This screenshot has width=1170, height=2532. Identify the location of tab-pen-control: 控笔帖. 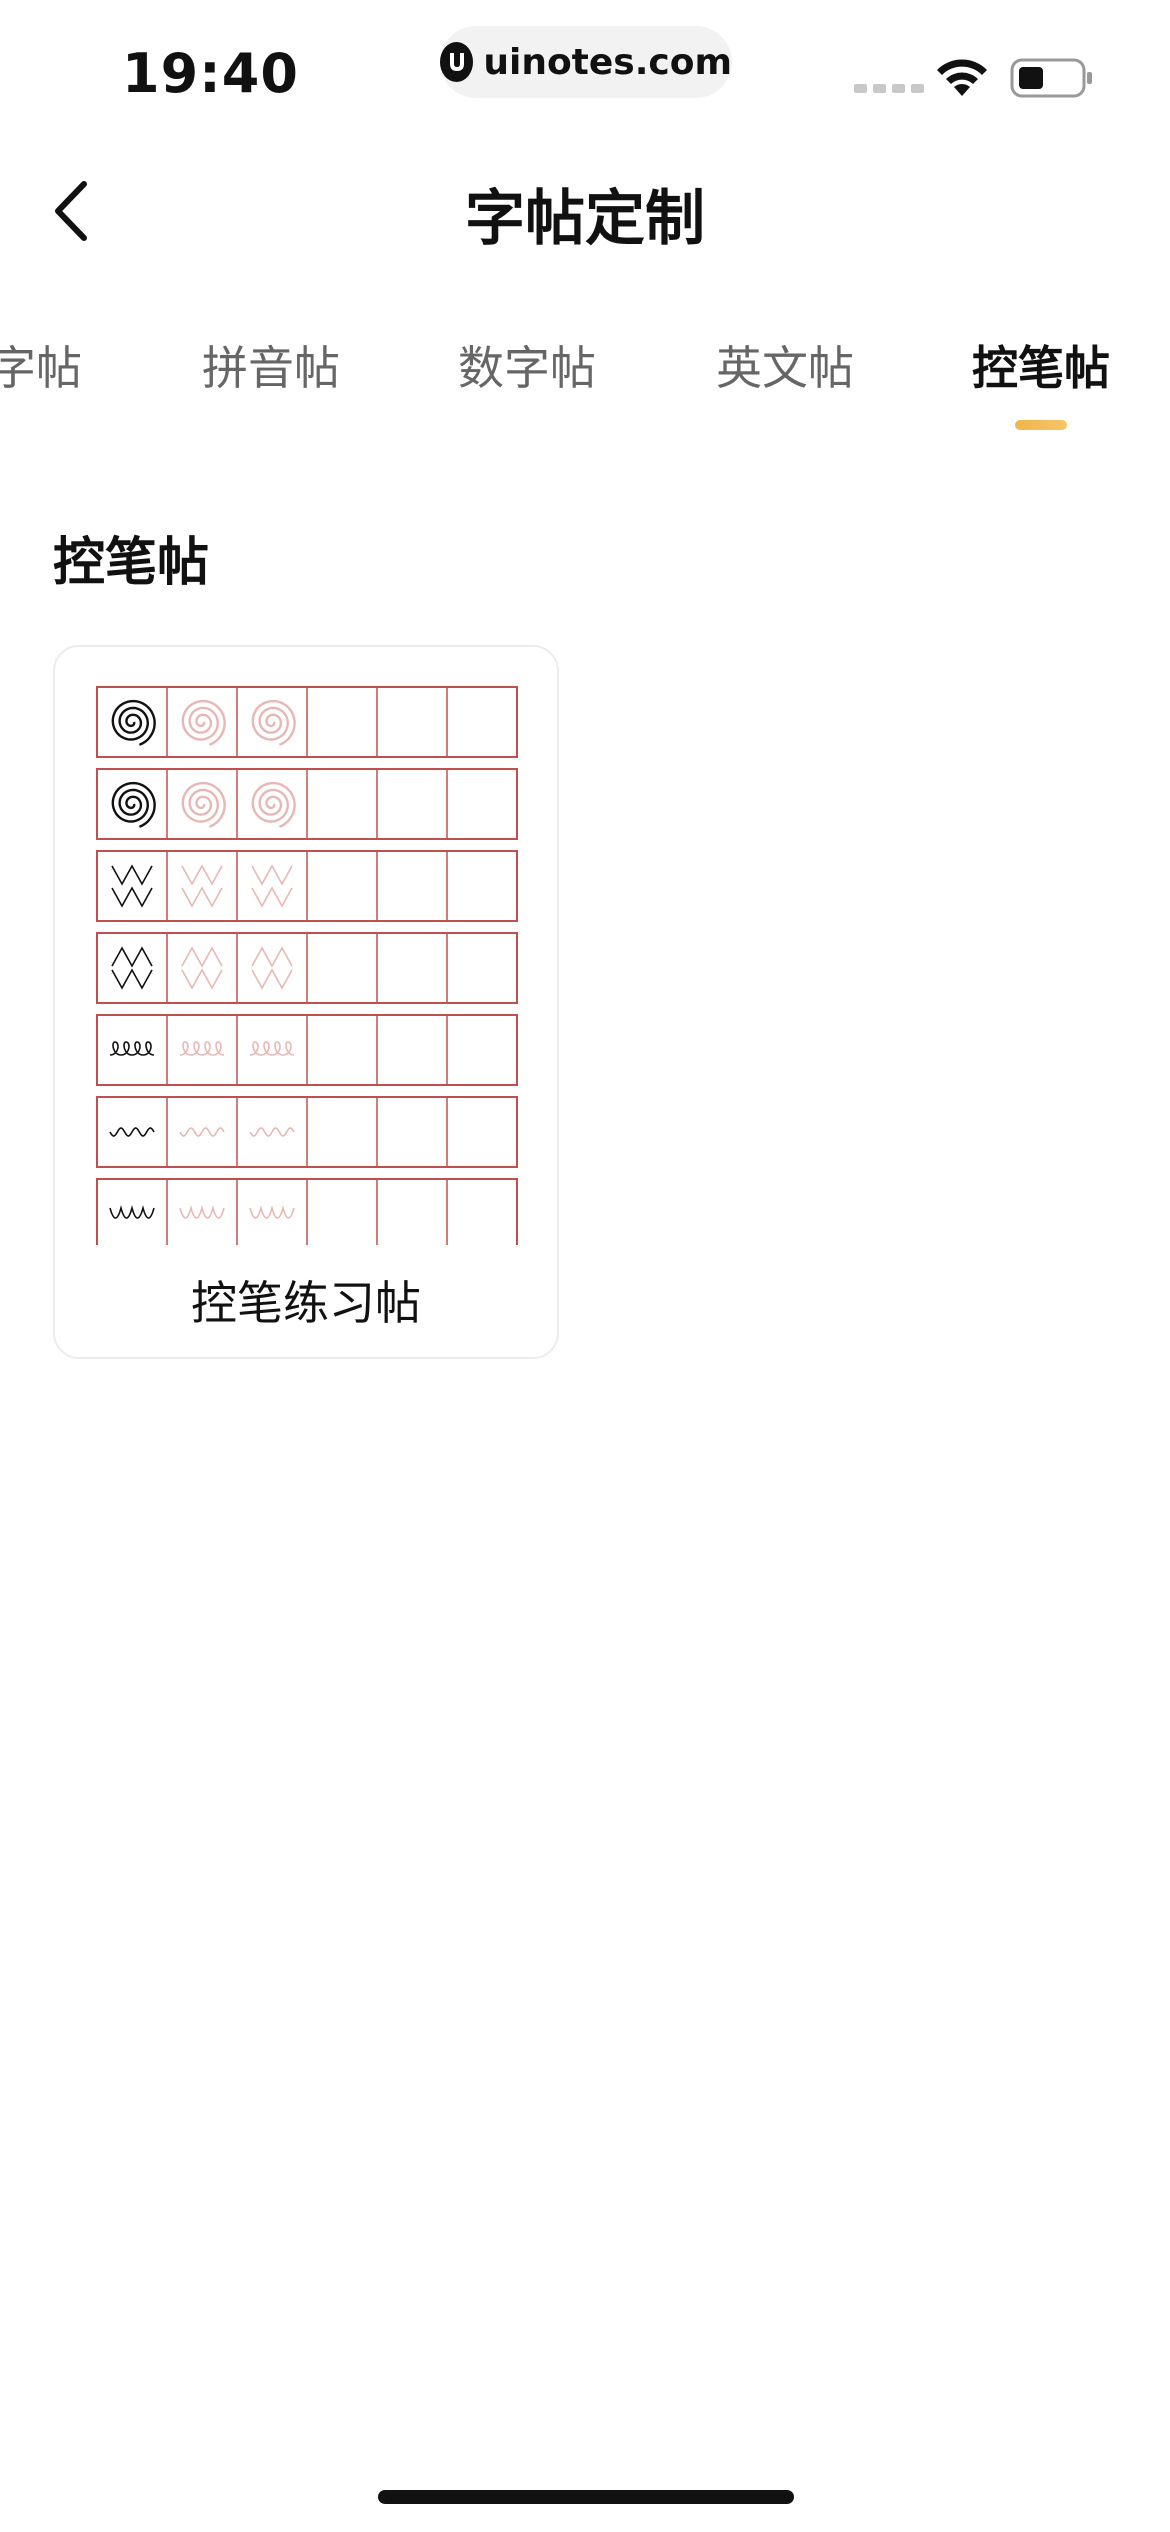
(1041, 365).